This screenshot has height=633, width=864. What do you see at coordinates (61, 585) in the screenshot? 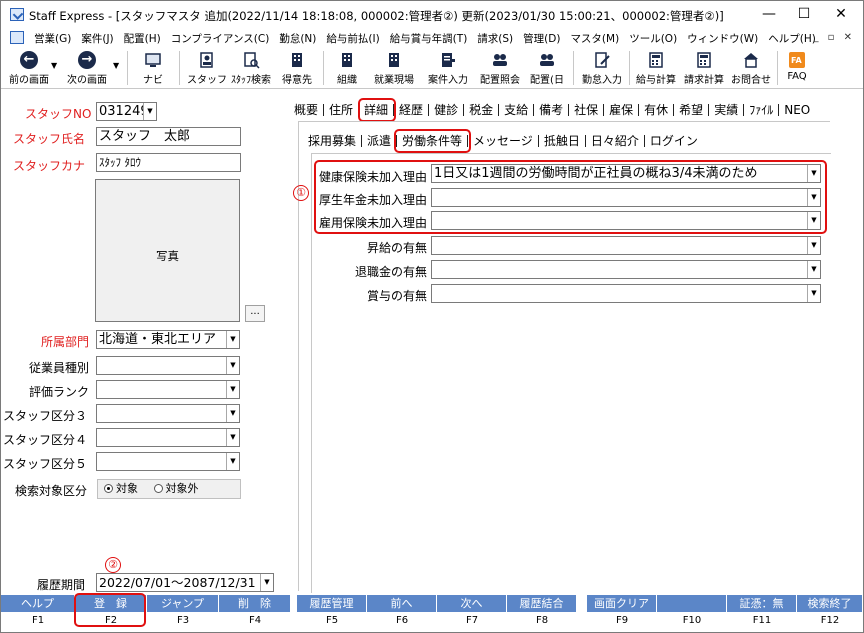
I see `history-label: 履歴期間` at bounding box center [61, 585].